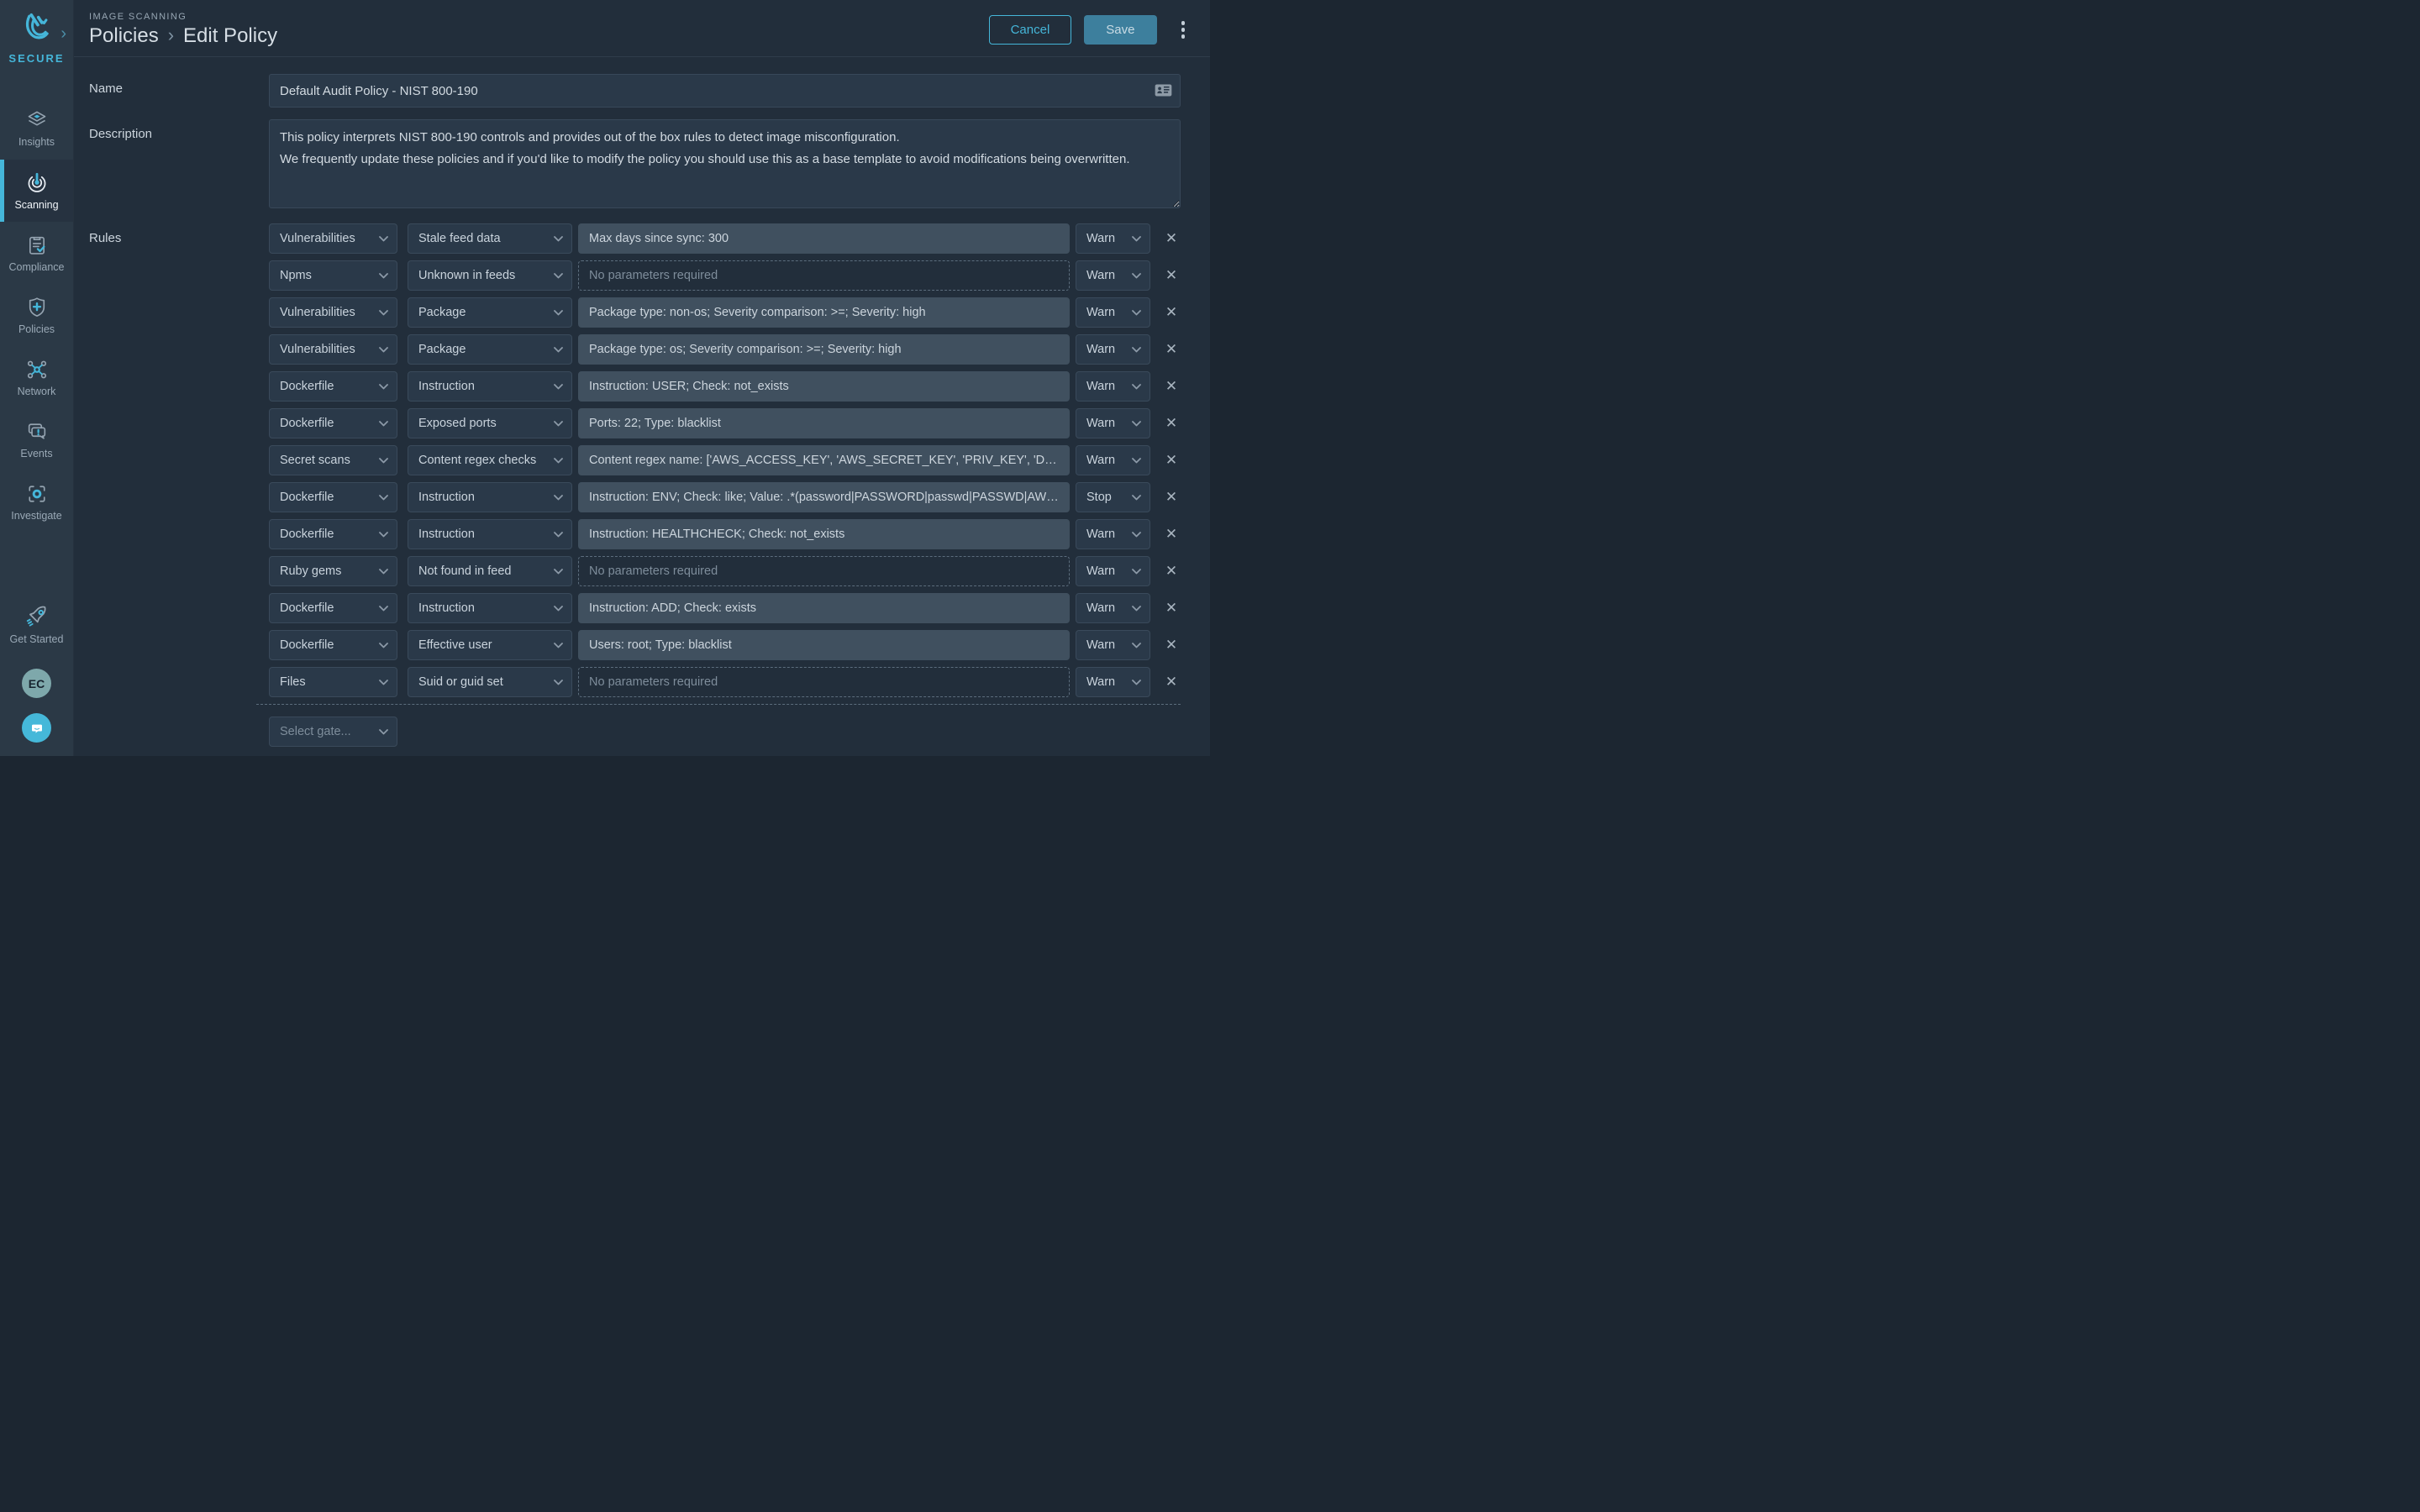 This screenshot has width=2420, height=1512. I want to click on chat-bubble-button, so click(36, 728).